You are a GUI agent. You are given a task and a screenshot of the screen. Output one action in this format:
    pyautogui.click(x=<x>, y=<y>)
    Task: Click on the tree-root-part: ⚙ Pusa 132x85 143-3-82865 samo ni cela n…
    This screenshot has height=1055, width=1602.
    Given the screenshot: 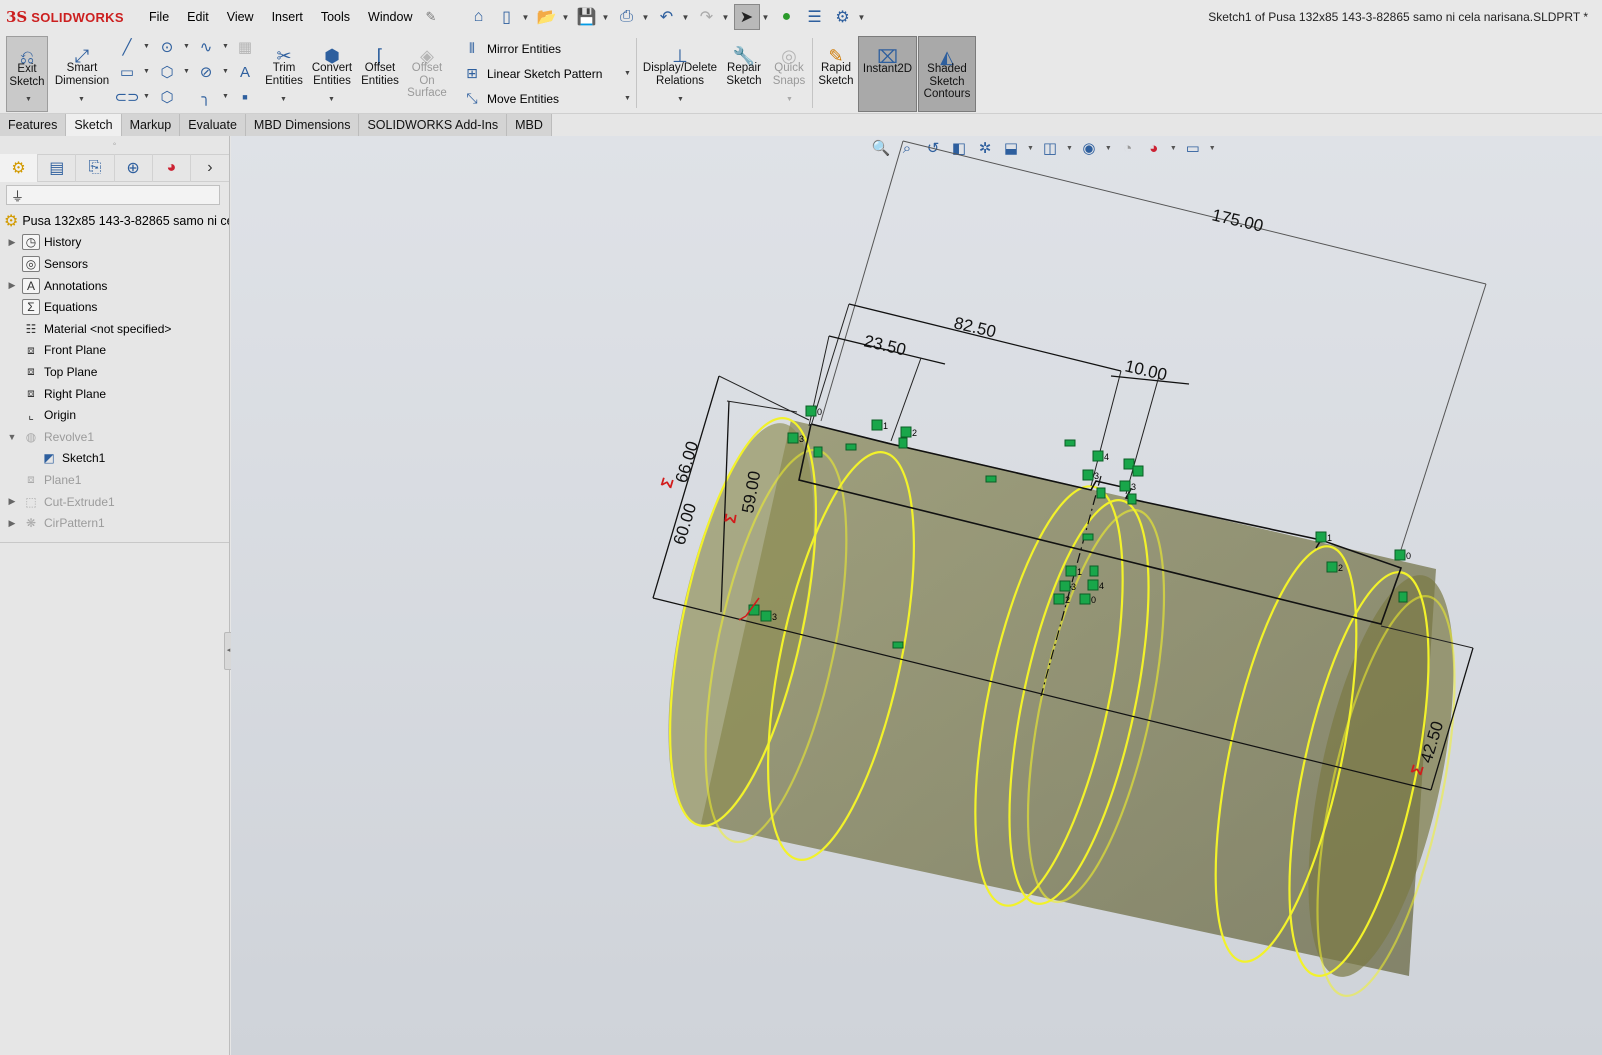 What is the action you would take?
    pyautogui.click(x=114, y=221)
    